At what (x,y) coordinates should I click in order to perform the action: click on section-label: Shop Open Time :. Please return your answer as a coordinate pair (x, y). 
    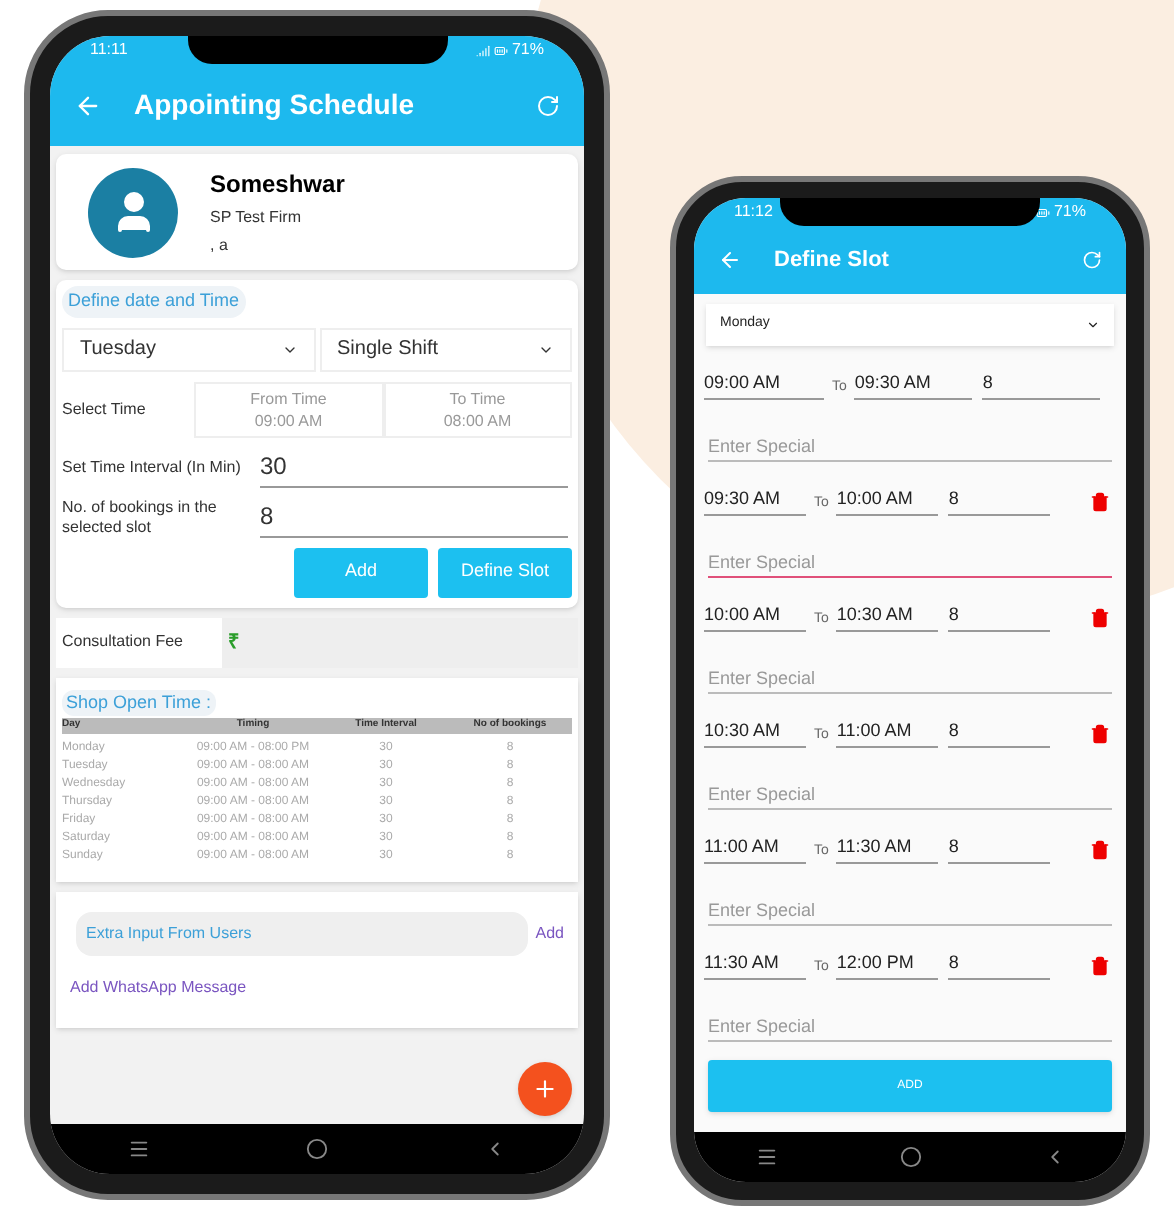
    Looking at the image, I should click on (139, 702).